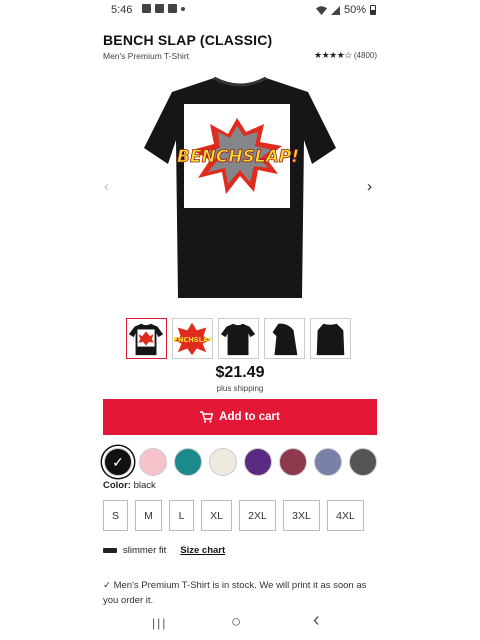 This screenshot has width=480, height=640. Describe the element at coordinates (369, 186) in the screenshot. I see `next-image-button: ›` at that location.